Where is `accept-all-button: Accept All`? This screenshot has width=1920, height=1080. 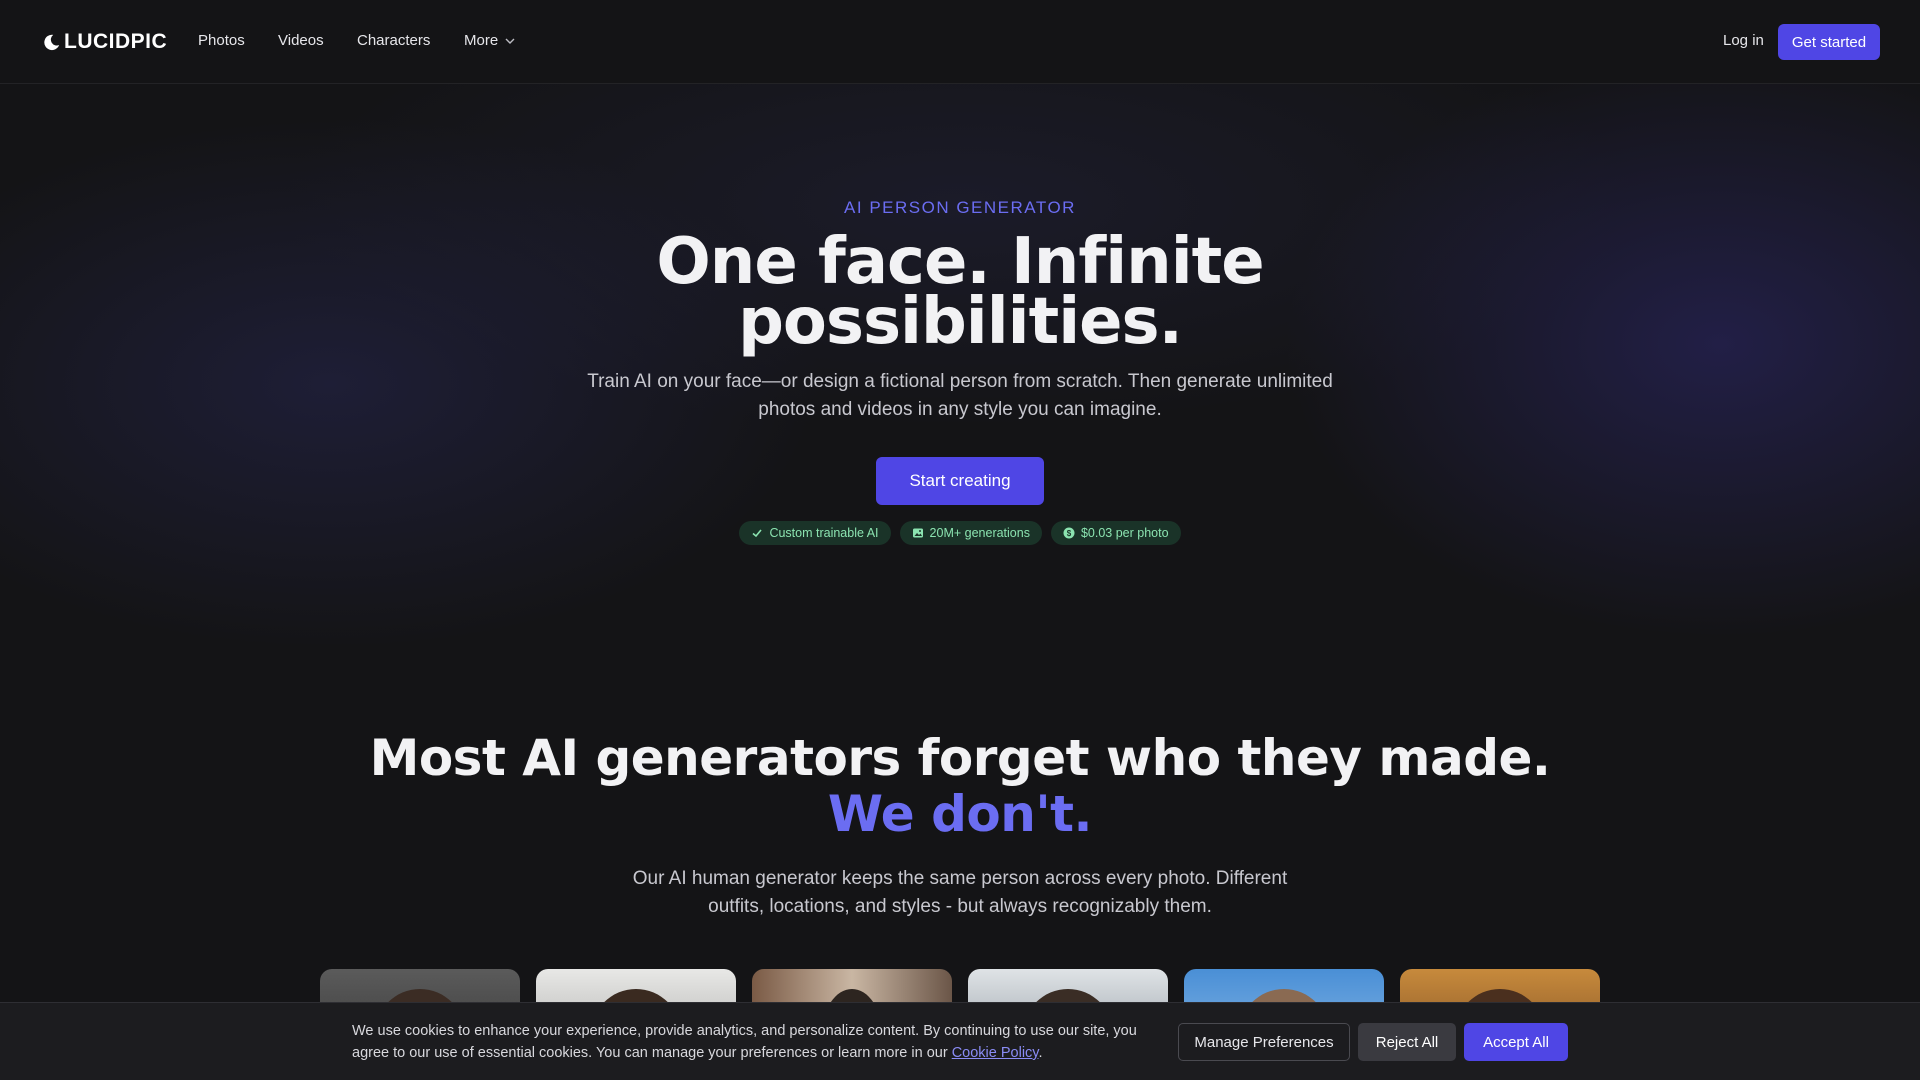
accept-all-button: Accept All is located at coordinates (1516, 1042).